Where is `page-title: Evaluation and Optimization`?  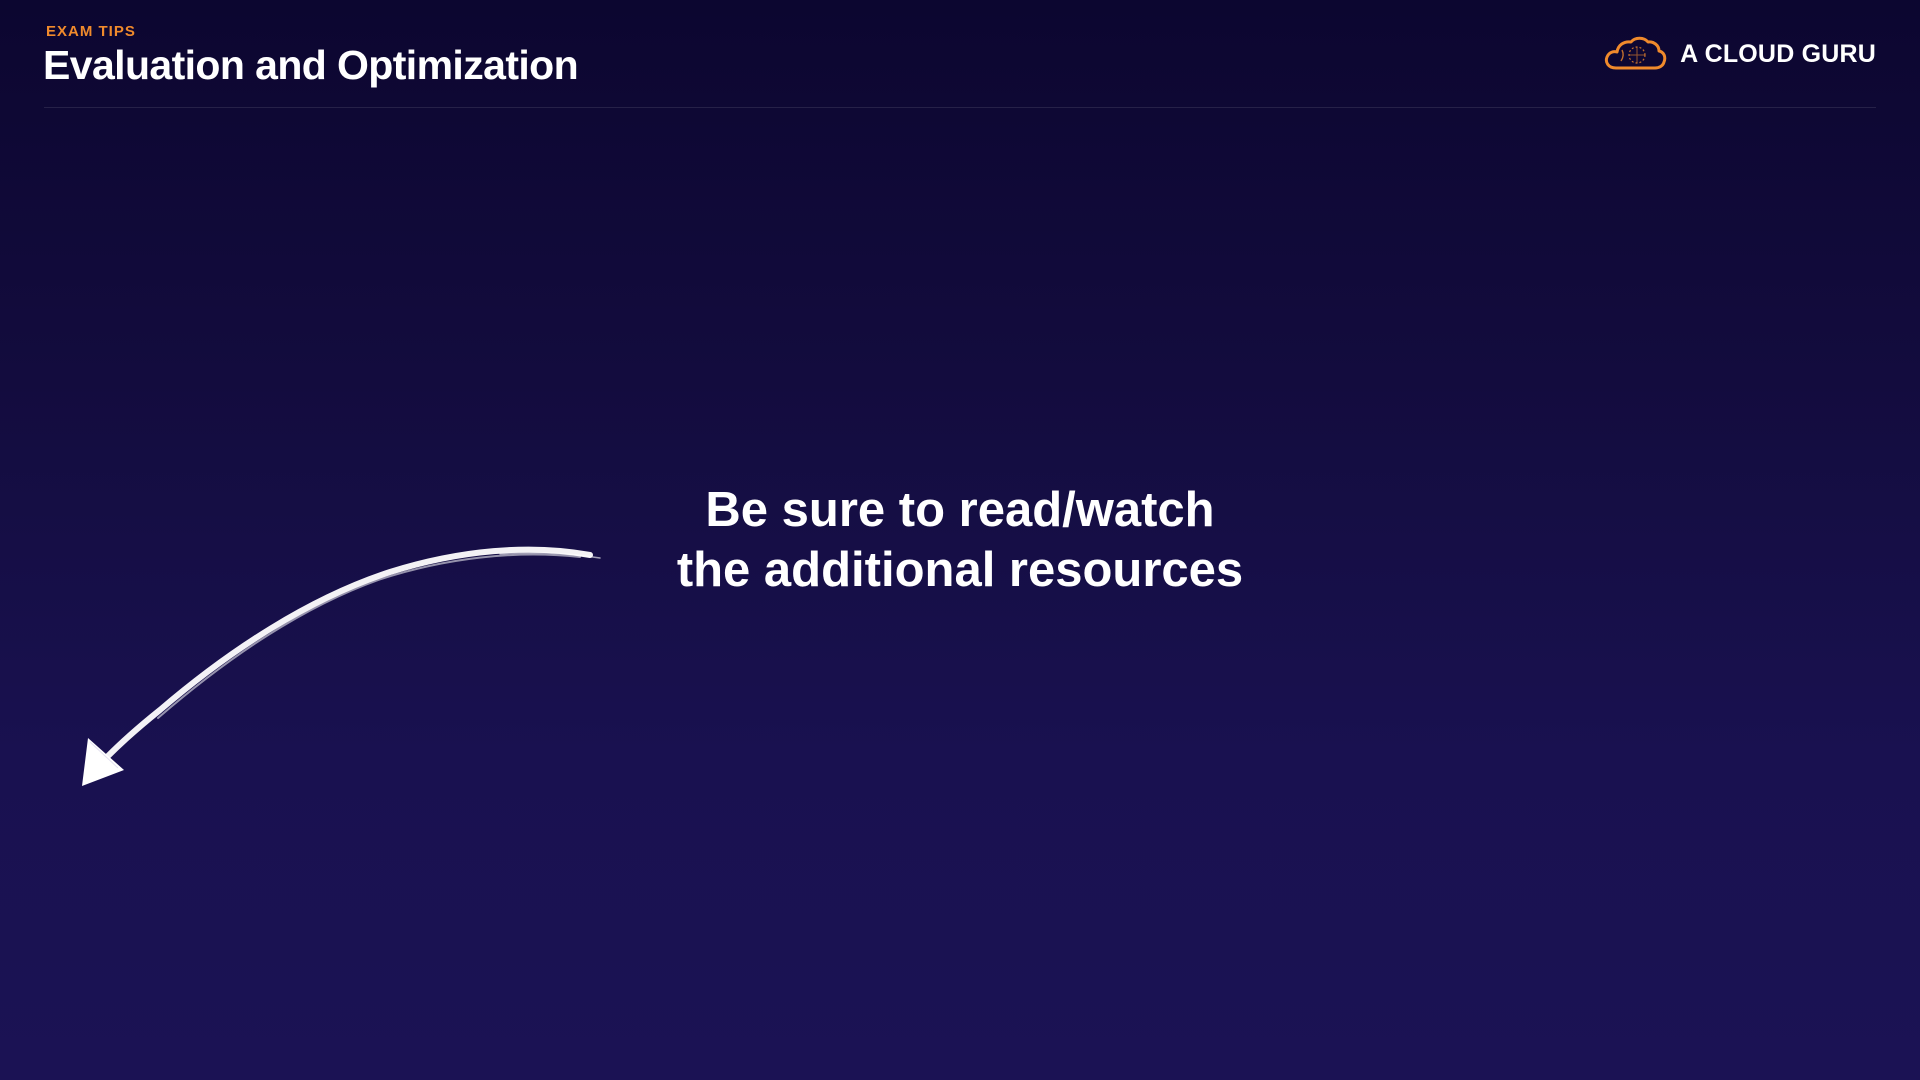 page-title: Evaluation and Optimization is located at coordinates (311, 65).